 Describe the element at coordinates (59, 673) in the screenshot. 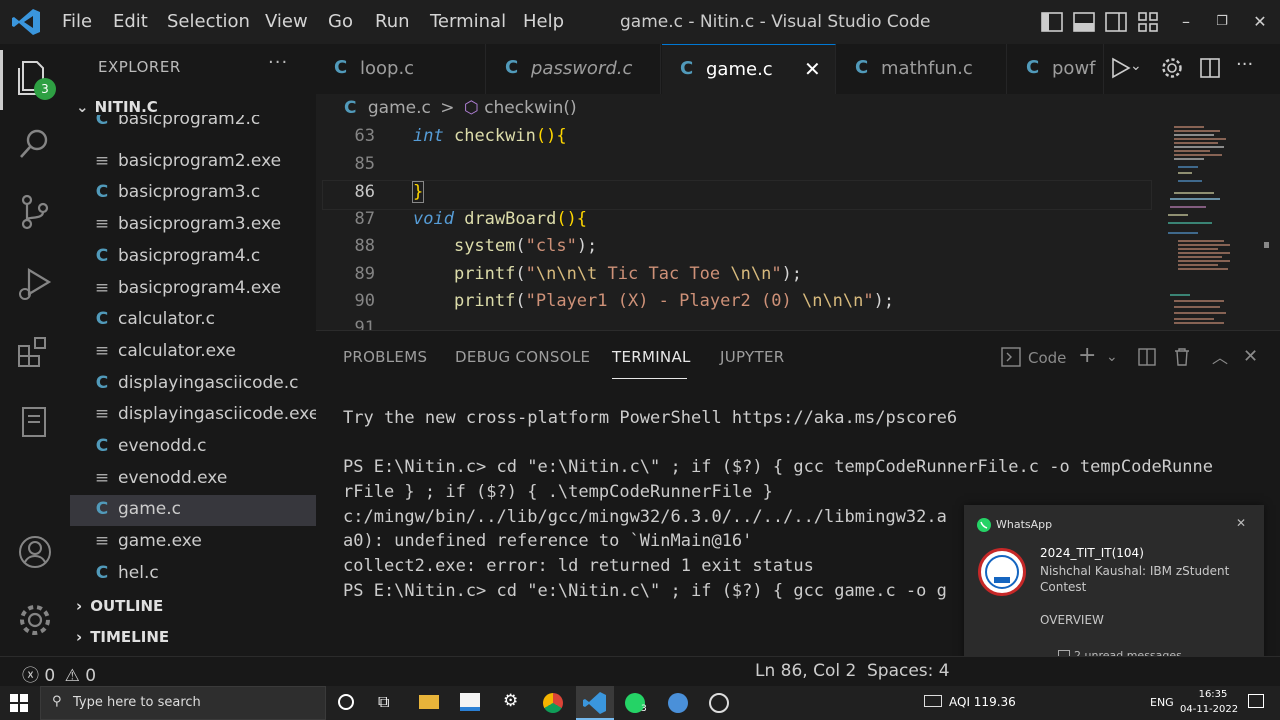

I see `problems-status: ⓧ 0 ⚠ 0` at that location.